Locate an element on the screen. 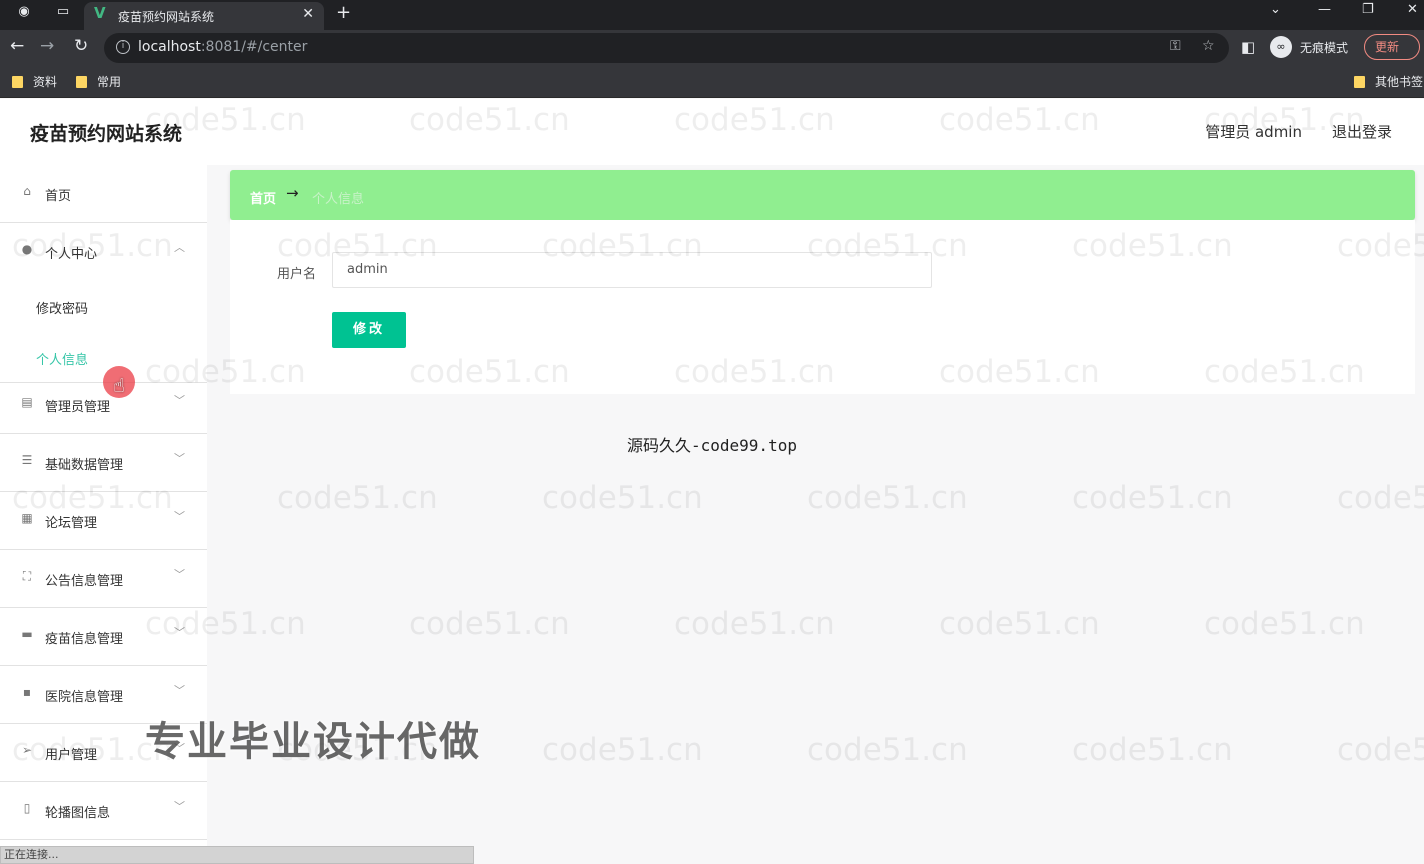 This screenshot has width=1424, height=864. other-bookmarks: 其他书签 is located at coordinates (1388, 81).